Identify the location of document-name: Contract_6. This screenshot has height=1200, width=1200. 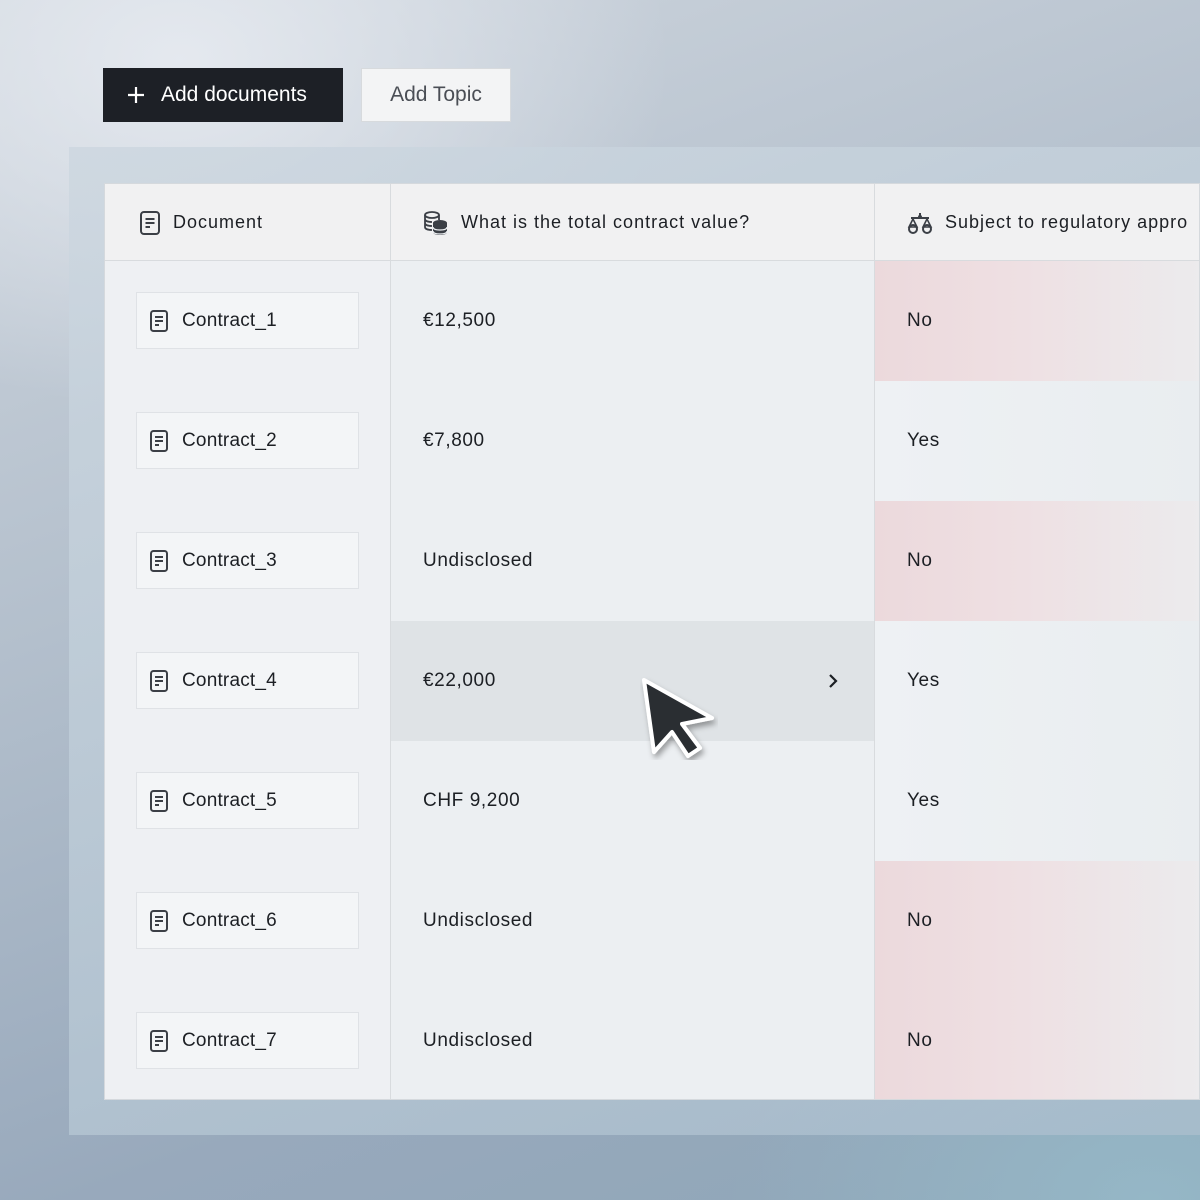
(229, 920).